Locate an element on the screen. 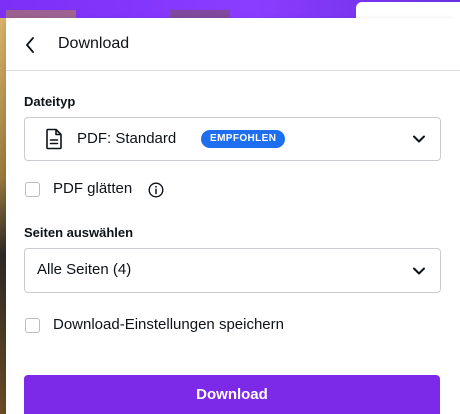  info-icon is located at coordinates (156, 190).